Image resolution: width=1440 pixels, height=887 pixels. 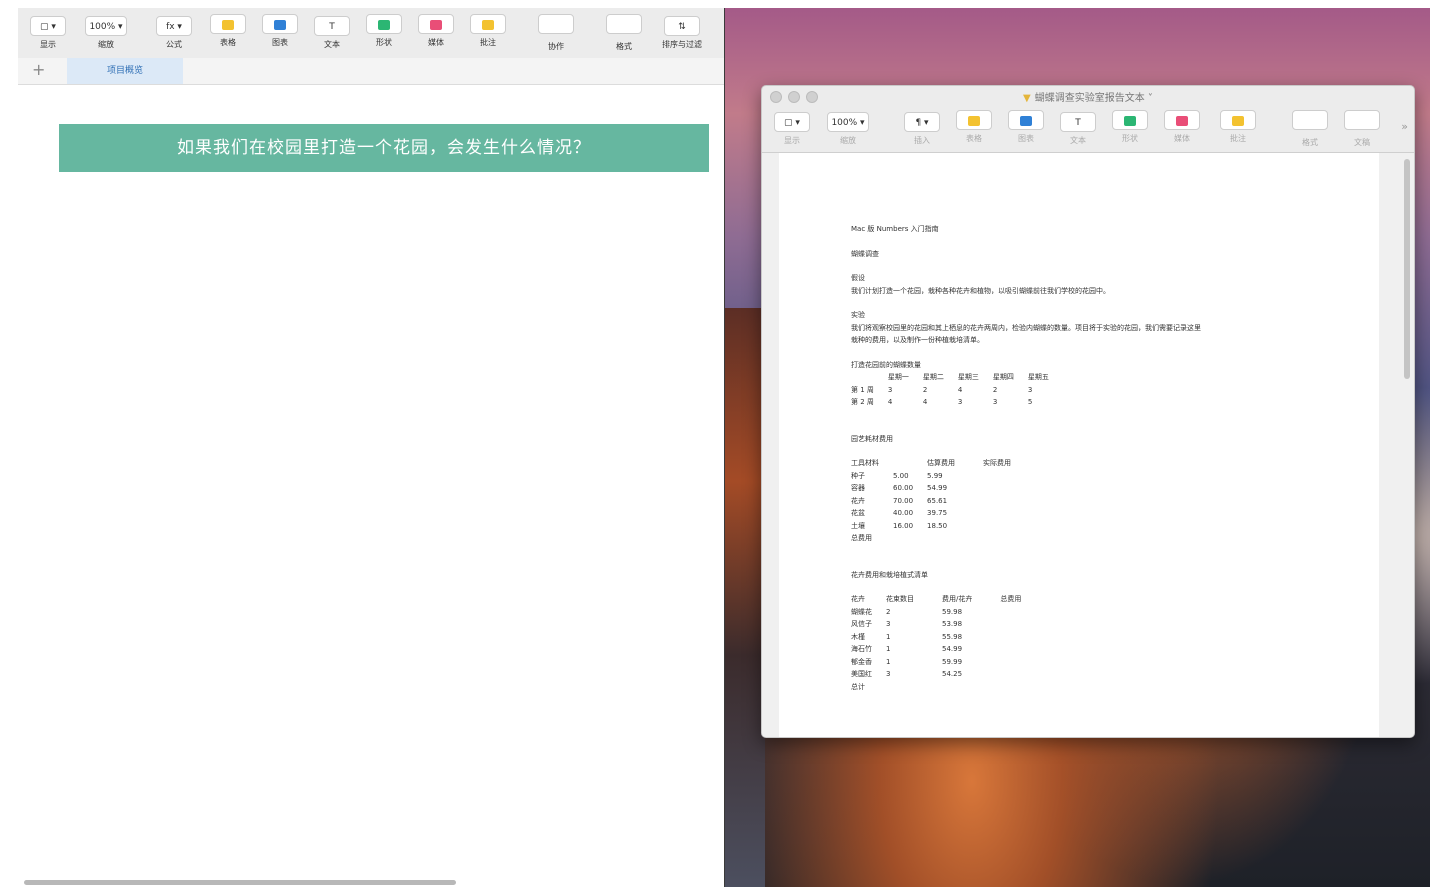 What do you see at coordinates (858, 278) in the screenshot?
I see `hypothesis-title: 假设` at bounding box center [858, 278].